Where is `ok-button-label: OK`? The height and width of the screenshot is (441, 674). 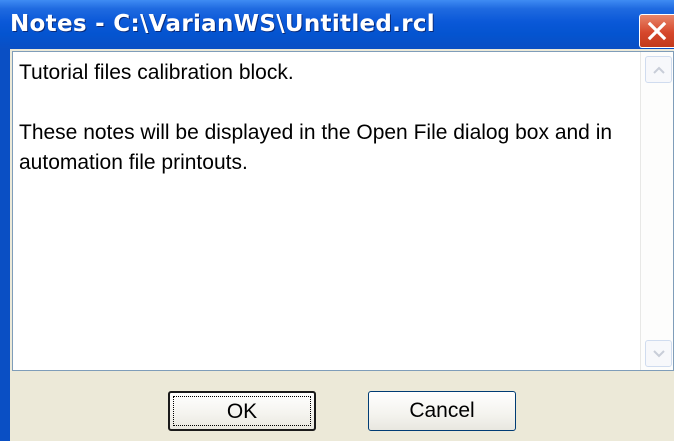 ok-button-label: OK is located at coordinates (242, 411).